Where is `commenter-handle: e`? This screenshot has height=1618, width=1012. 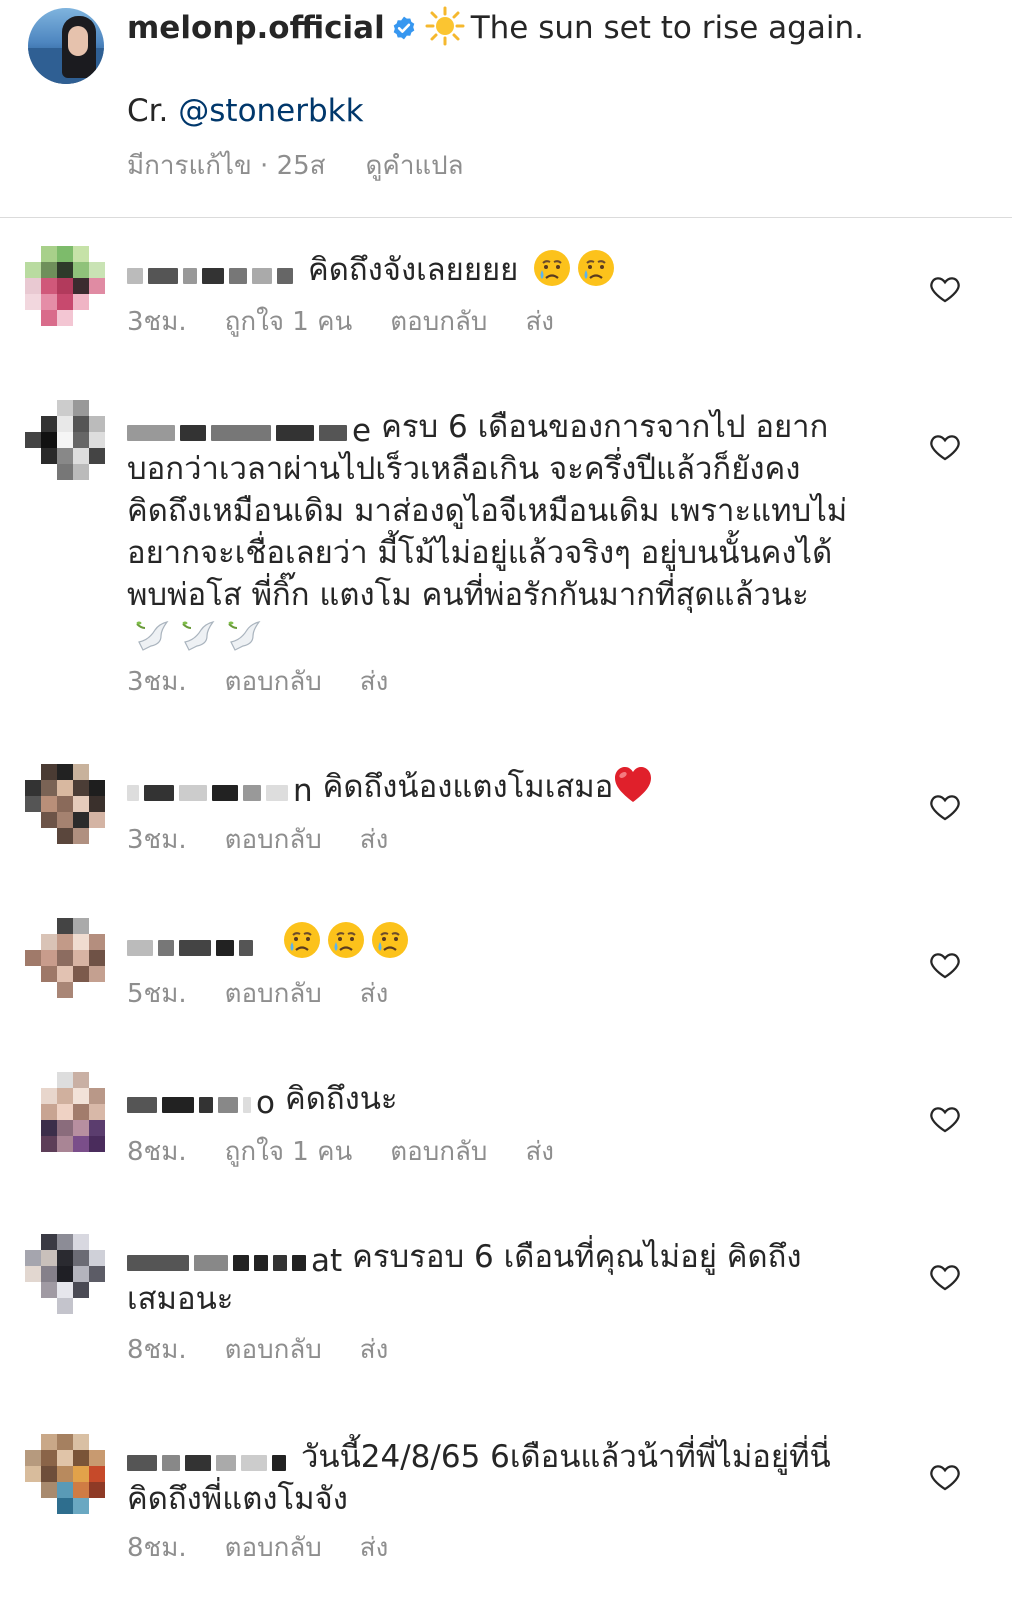
commenter-handle: e is located at coordinates (249, 429).